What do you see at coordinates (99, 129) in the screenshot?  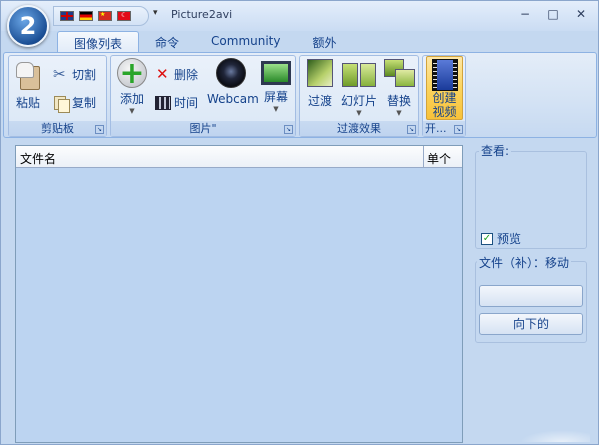 I see `clipboard-launcher-icon: ↘` at bounding box center [99, 129].